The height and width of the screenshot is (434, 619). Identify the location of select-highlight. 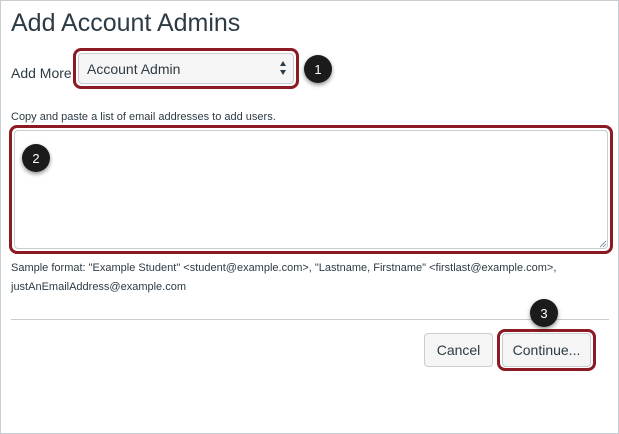
(186, 68).